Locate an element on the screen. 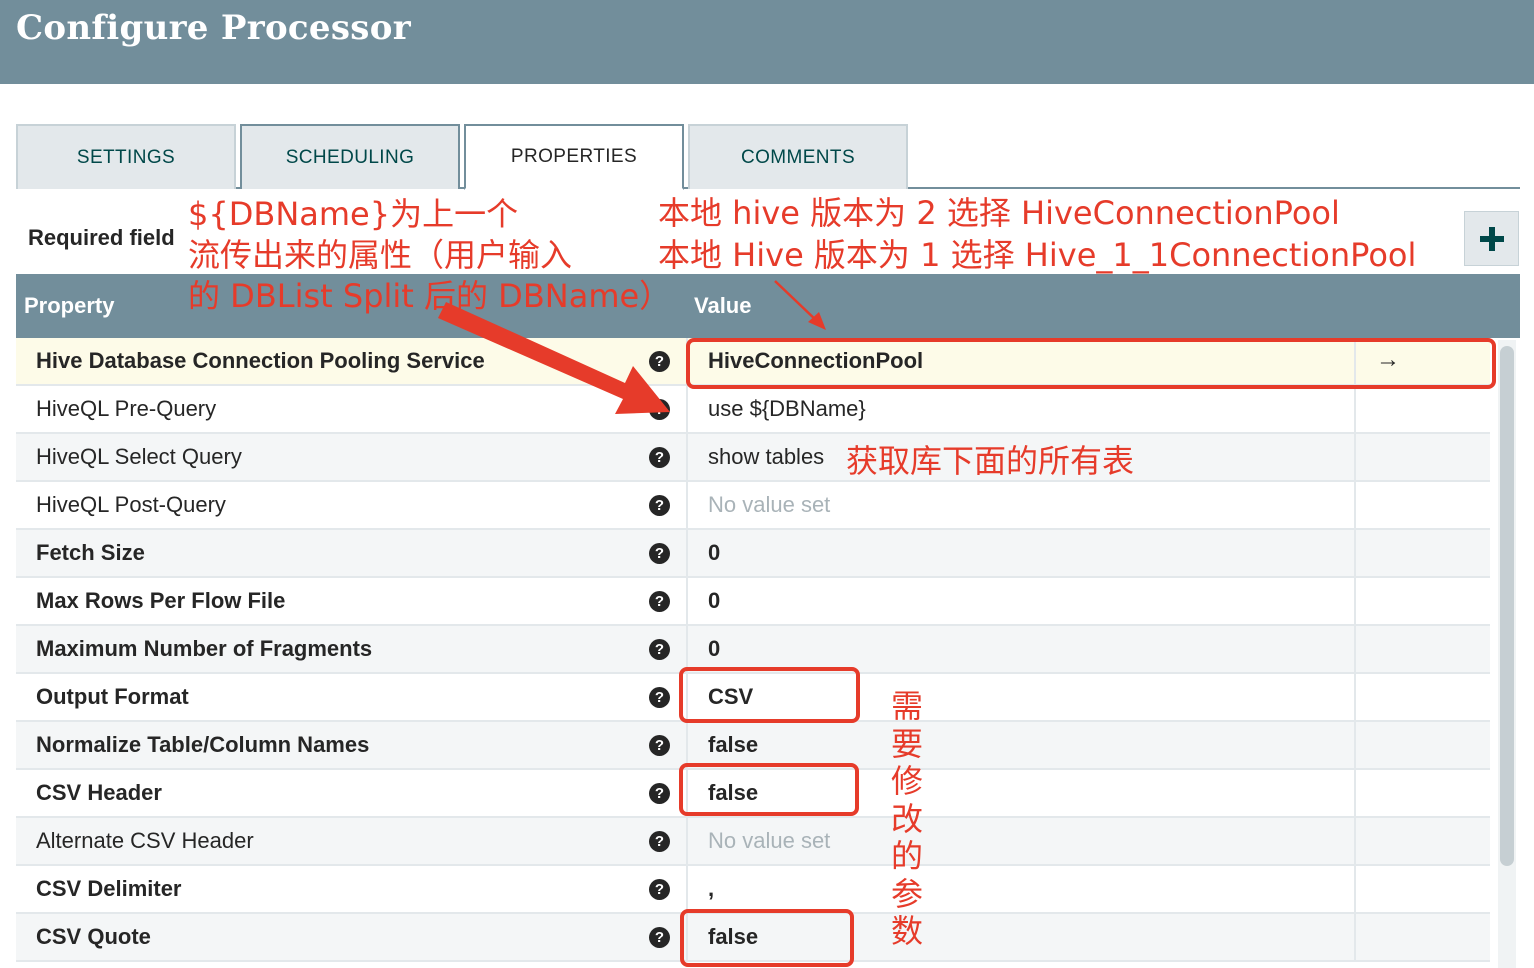  property-value: , is located at coordinates (711, 889).